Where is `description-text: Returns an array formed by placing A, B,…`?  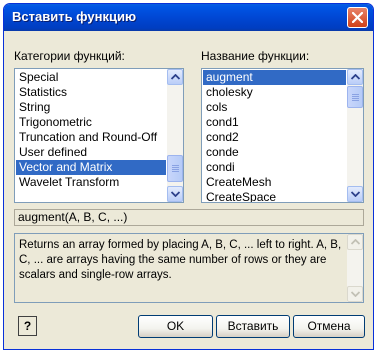 description-text: Returns an array formed by placing A, B,… is located at coordinates (180, 260).